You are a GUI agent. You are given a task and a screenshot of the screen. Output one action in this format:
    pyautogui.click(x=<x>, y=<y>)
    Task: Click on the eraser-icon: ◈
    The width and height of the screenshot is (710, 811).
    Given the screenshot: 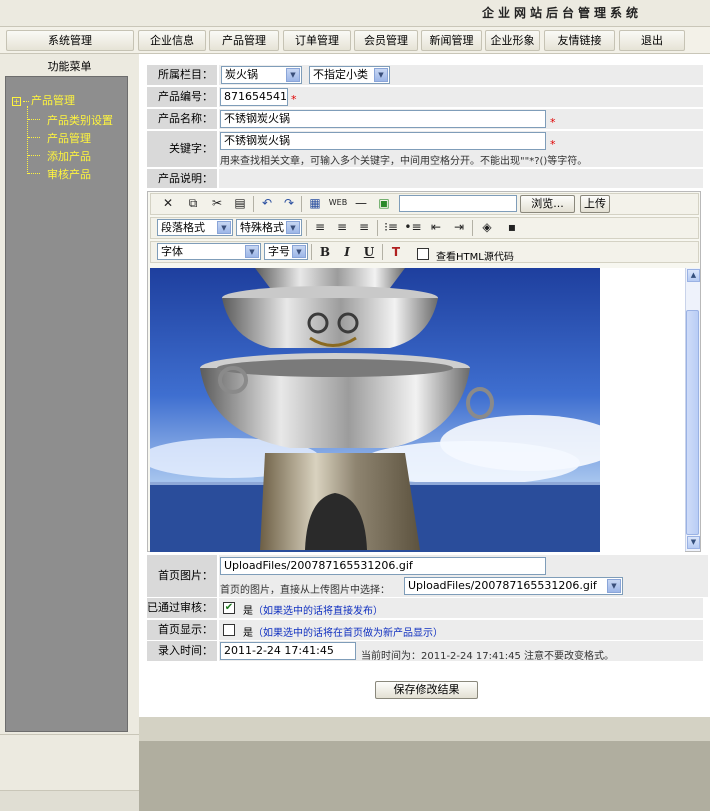 What is the action you would take?
    pyautogui.click(x=487, y=227)
    